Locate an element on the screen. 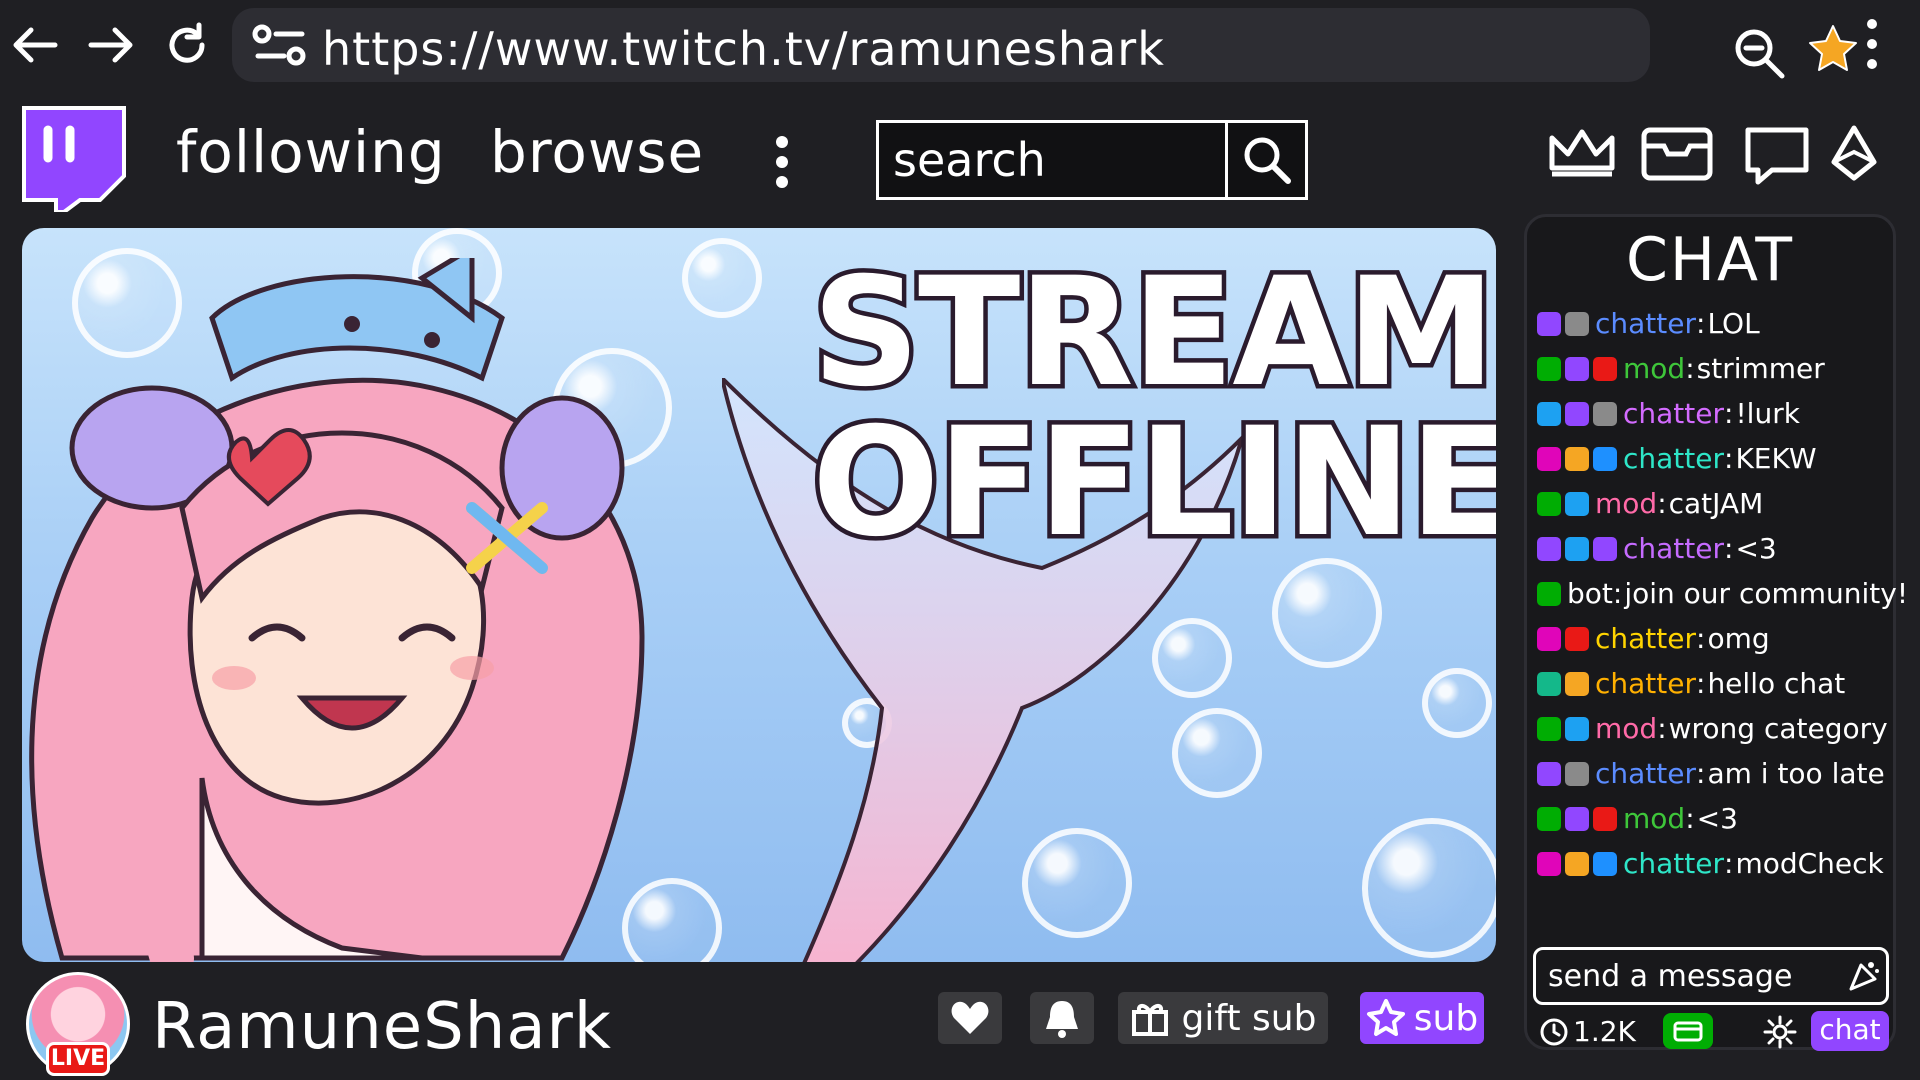  zoom-out-icon is located at coordinates (1760, 56).